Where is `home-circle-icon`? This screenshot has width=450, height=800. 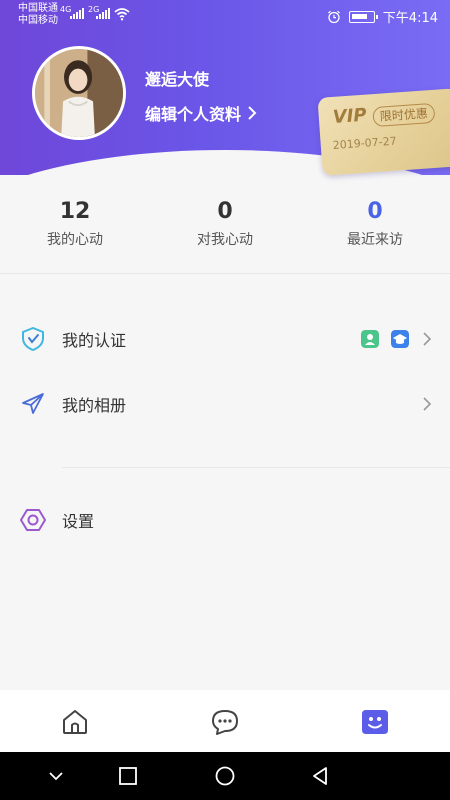
home-circle-icon is located at coordinates (225, 776).